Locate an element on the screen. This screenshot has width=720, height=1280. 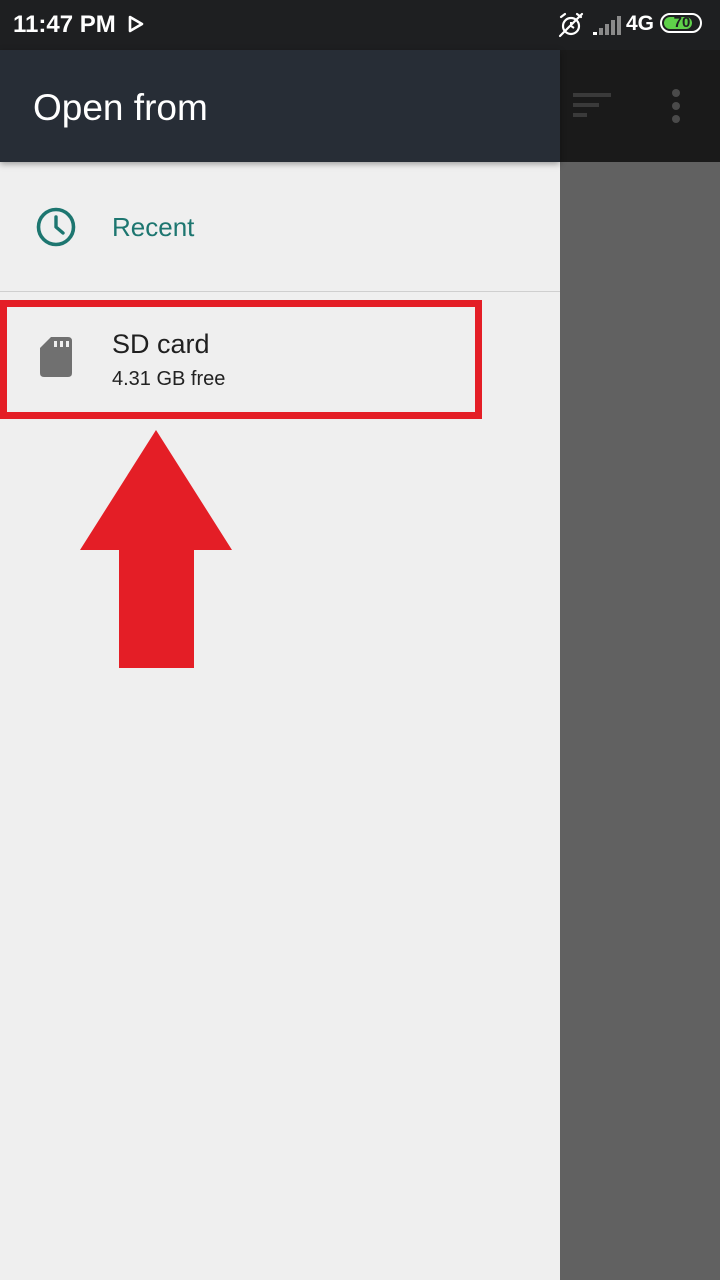
status-time: 11:47 PM is located at coordinates (64, 24).